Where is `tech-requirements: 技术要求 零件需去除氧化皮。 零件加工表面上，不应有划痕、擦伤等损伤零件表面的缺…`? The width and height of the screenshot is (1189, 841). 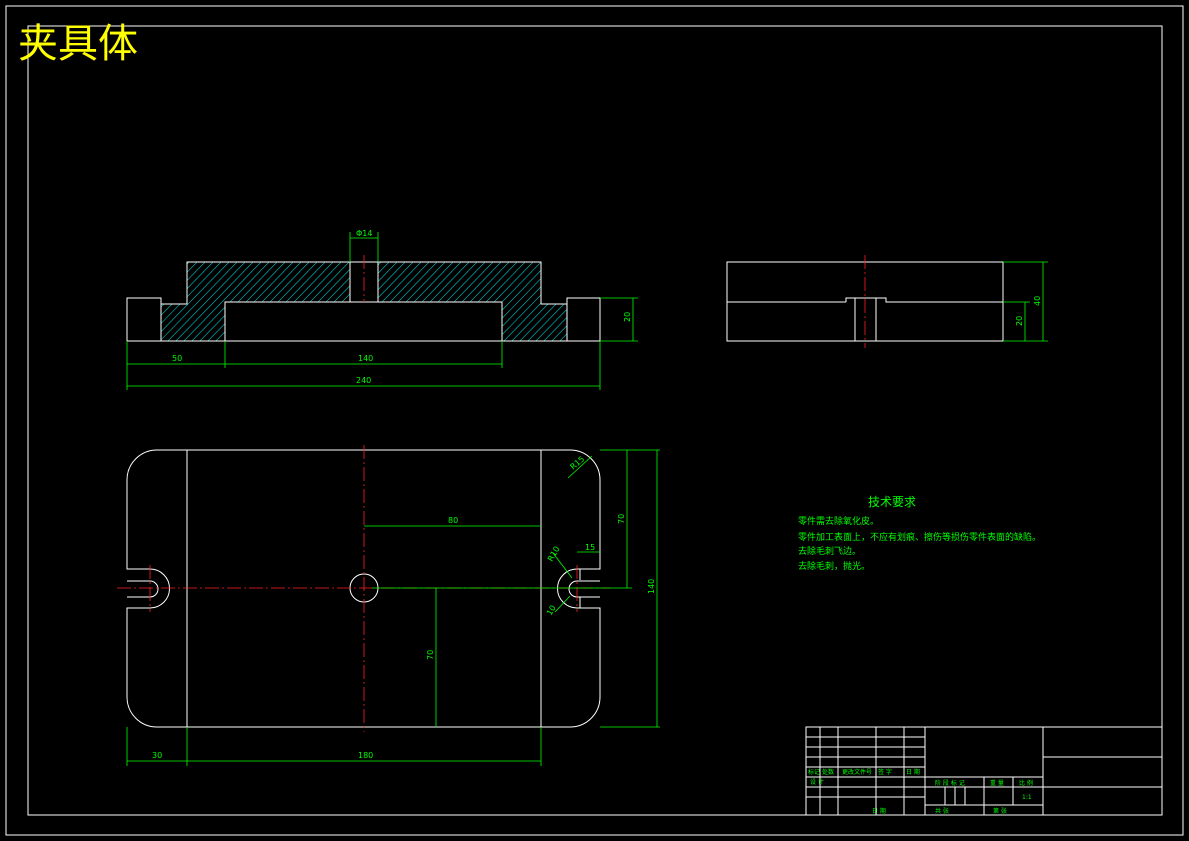
tech-requirements: 技术要求 零件需去除氧化皮。 零件加工表面上，不应有划痕、擦伤等损伤零件表面的缺… is located at coordinates (919, 533).